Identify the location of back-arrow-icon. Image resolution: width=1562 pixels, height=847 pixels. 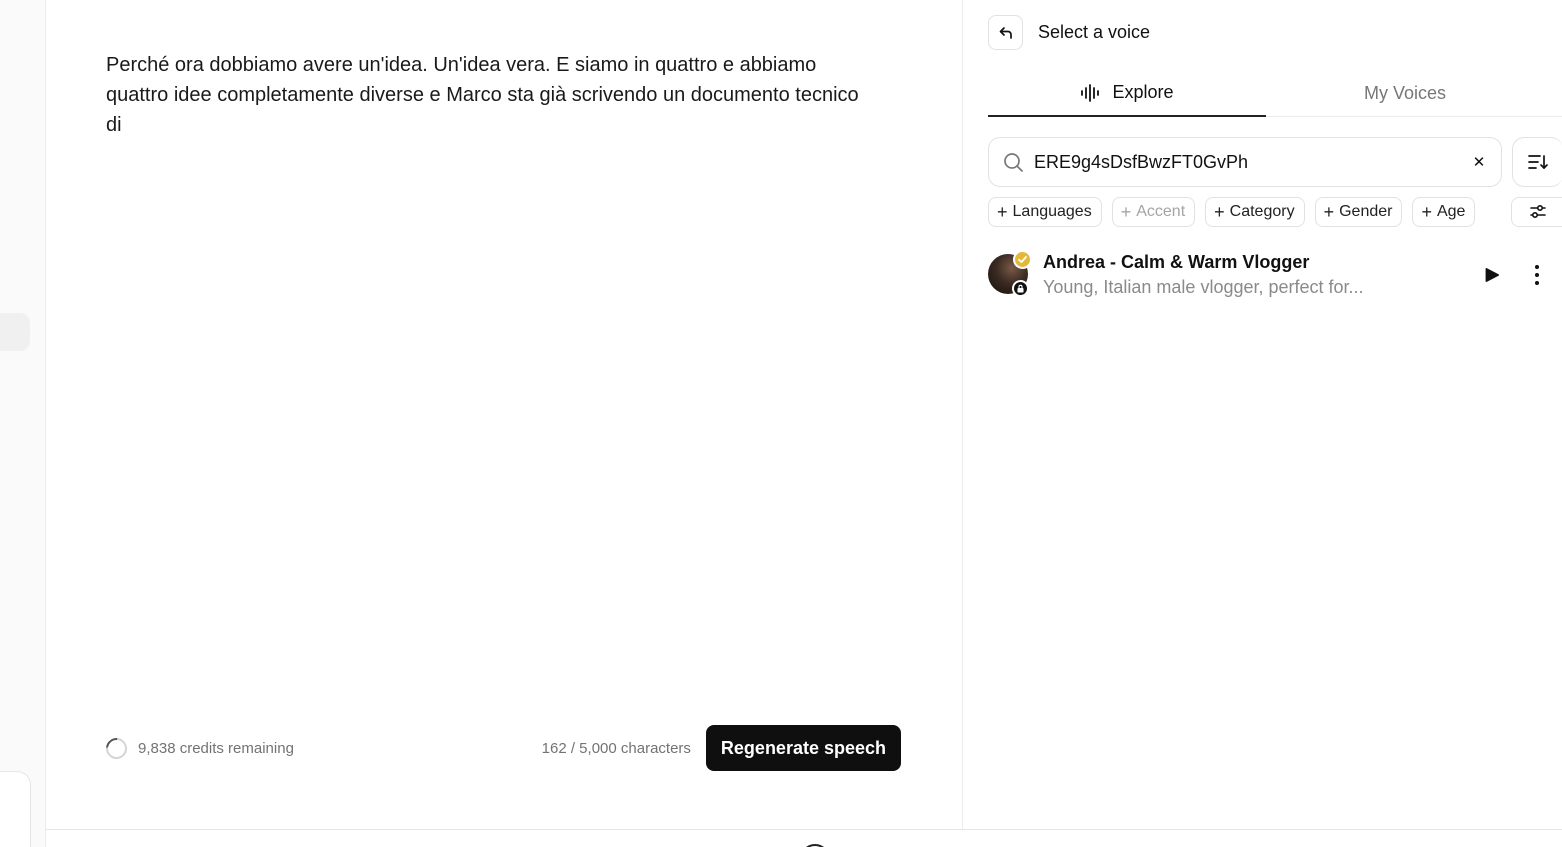
(1005, 32).